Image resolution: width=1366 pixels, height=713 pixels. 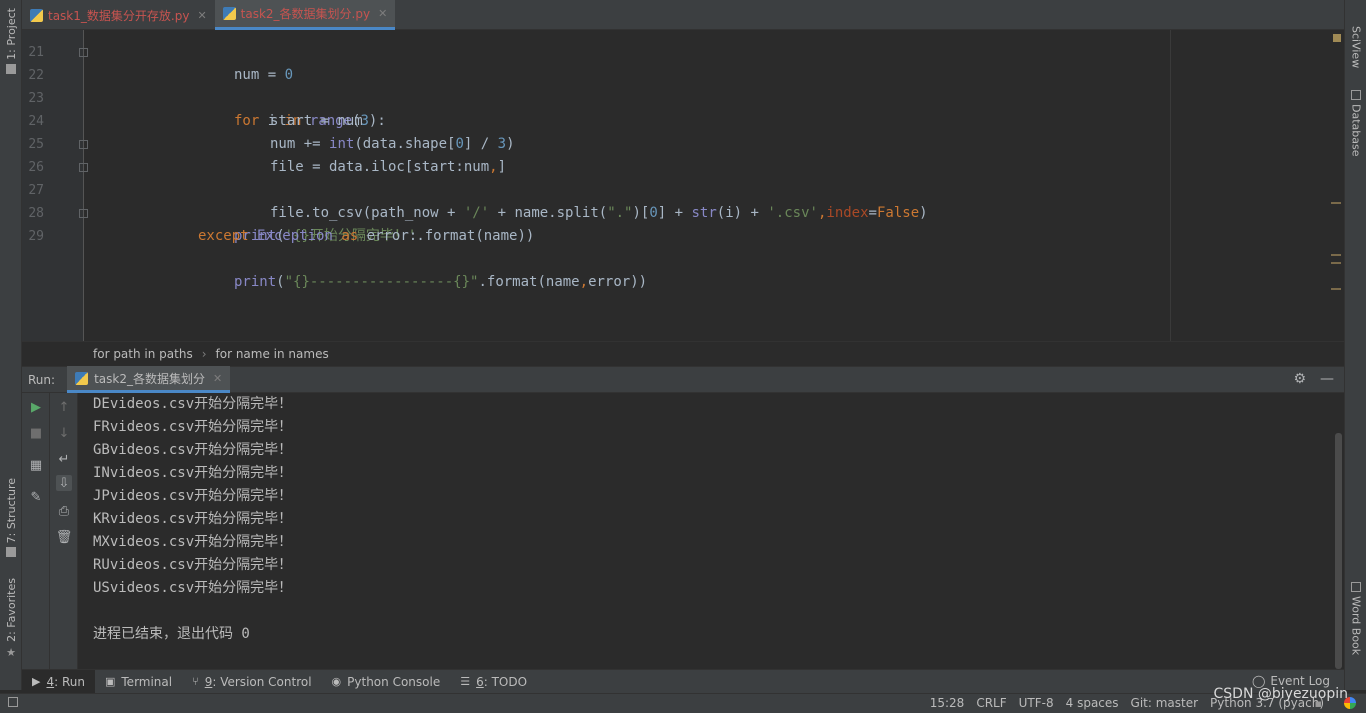 I want to click on console-line: FRvideos.csv开始分隔完毕！, so click(x=193, y=427).